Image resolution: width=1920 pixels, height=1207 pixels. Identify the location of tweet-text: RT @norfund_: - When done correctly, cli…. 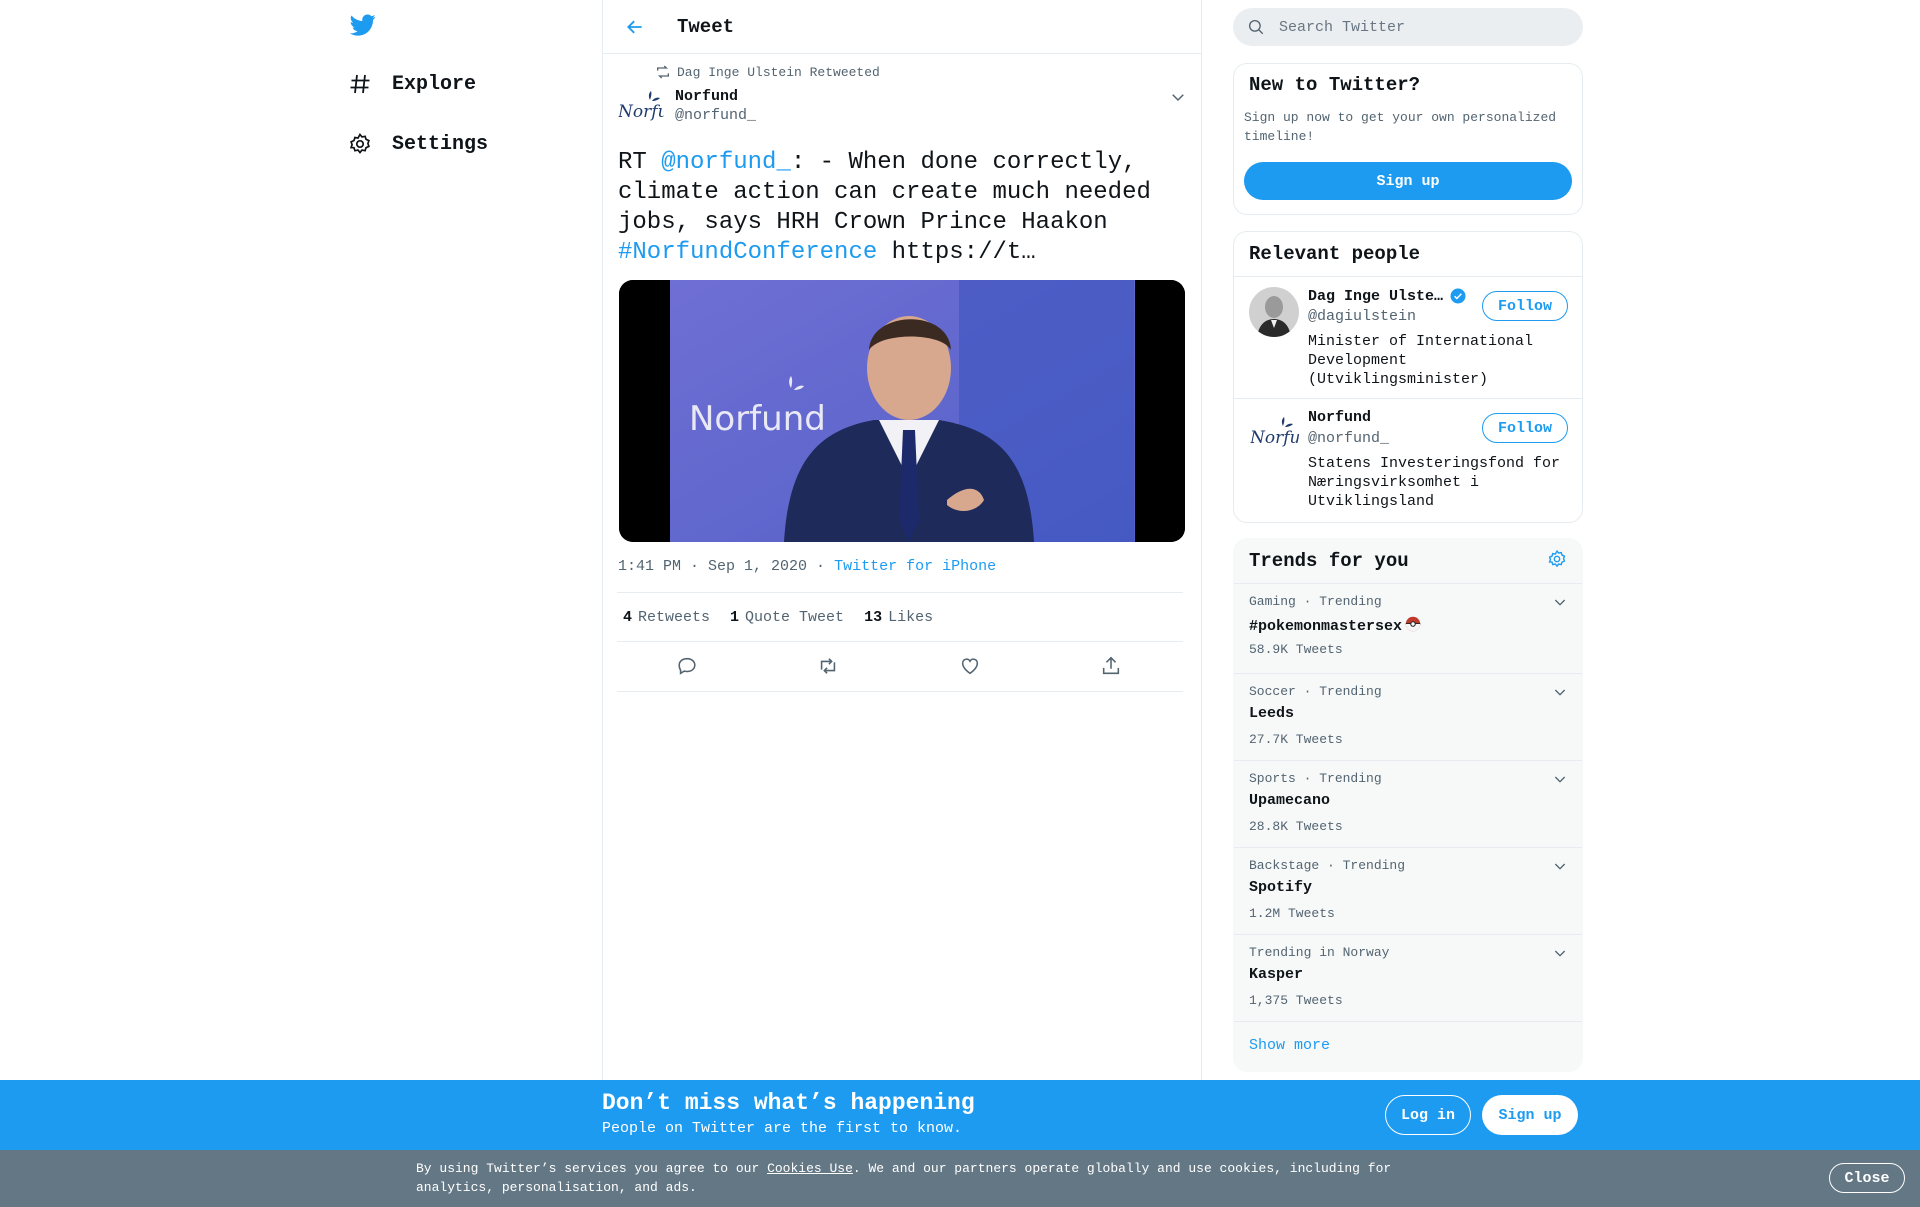
(898, 208).